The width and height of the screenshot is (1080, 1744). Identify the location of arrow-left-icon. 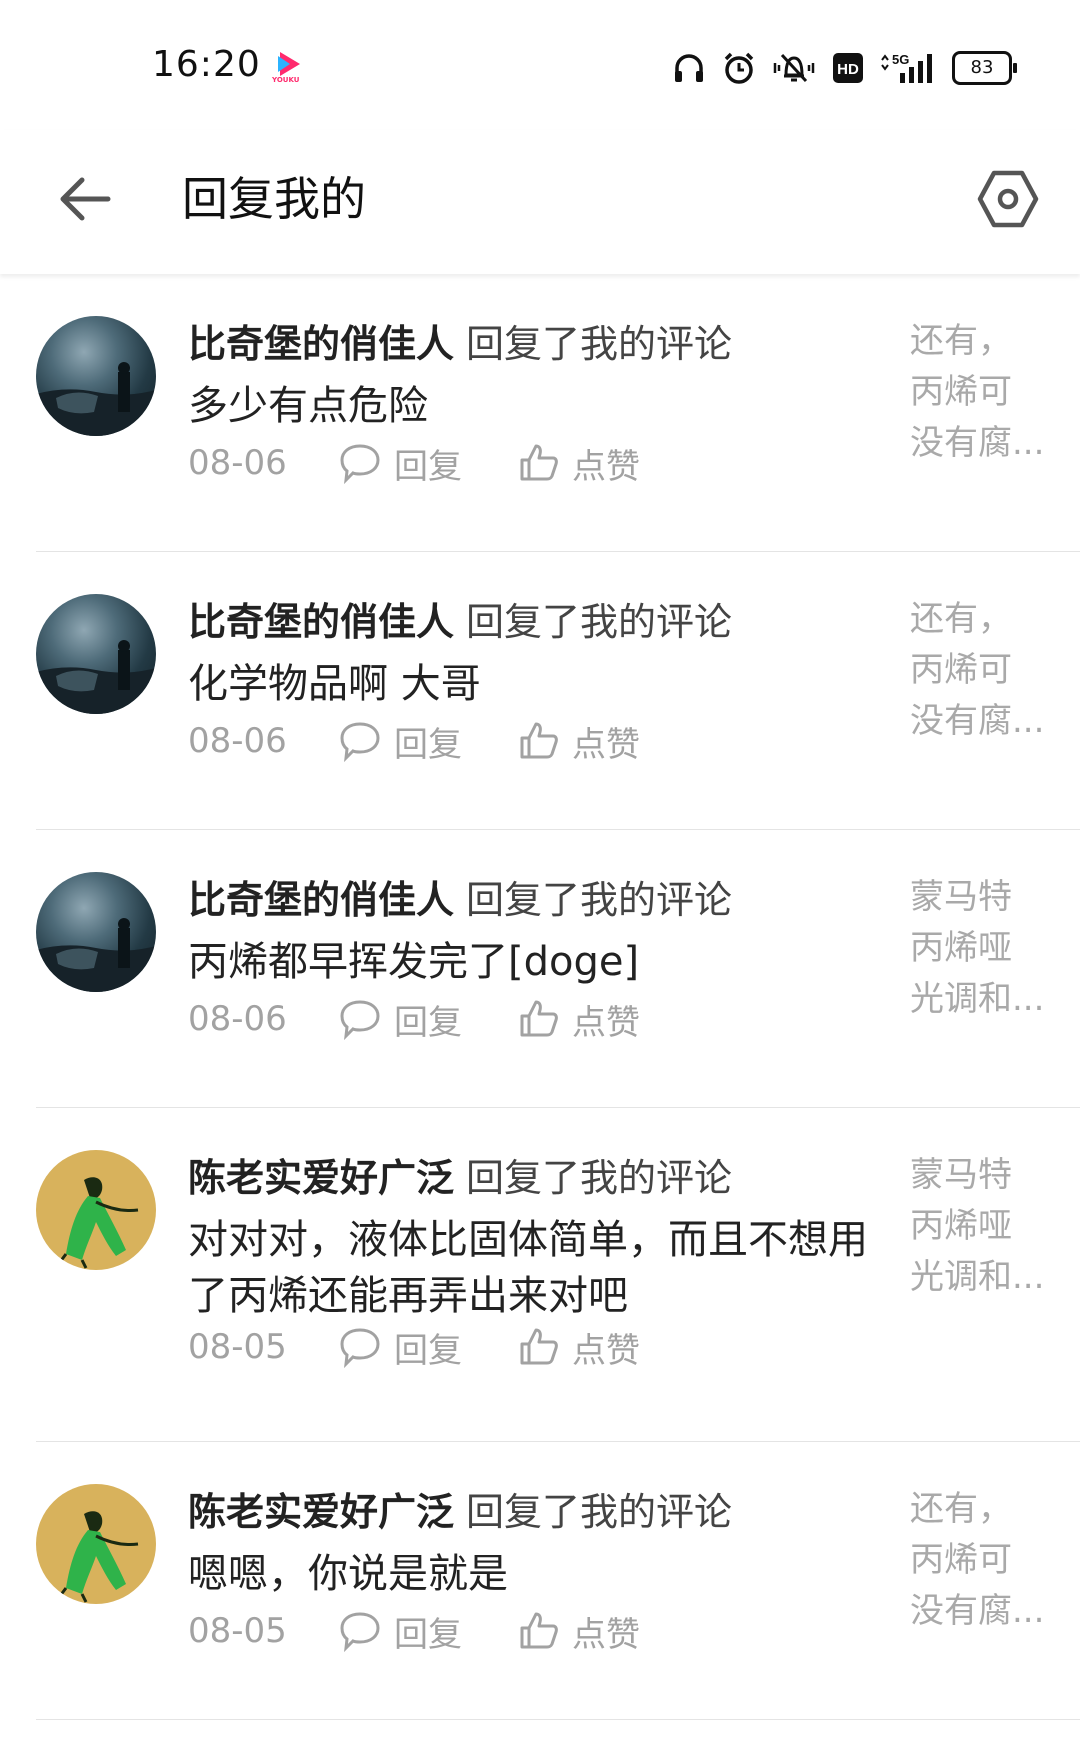
(85, 199).